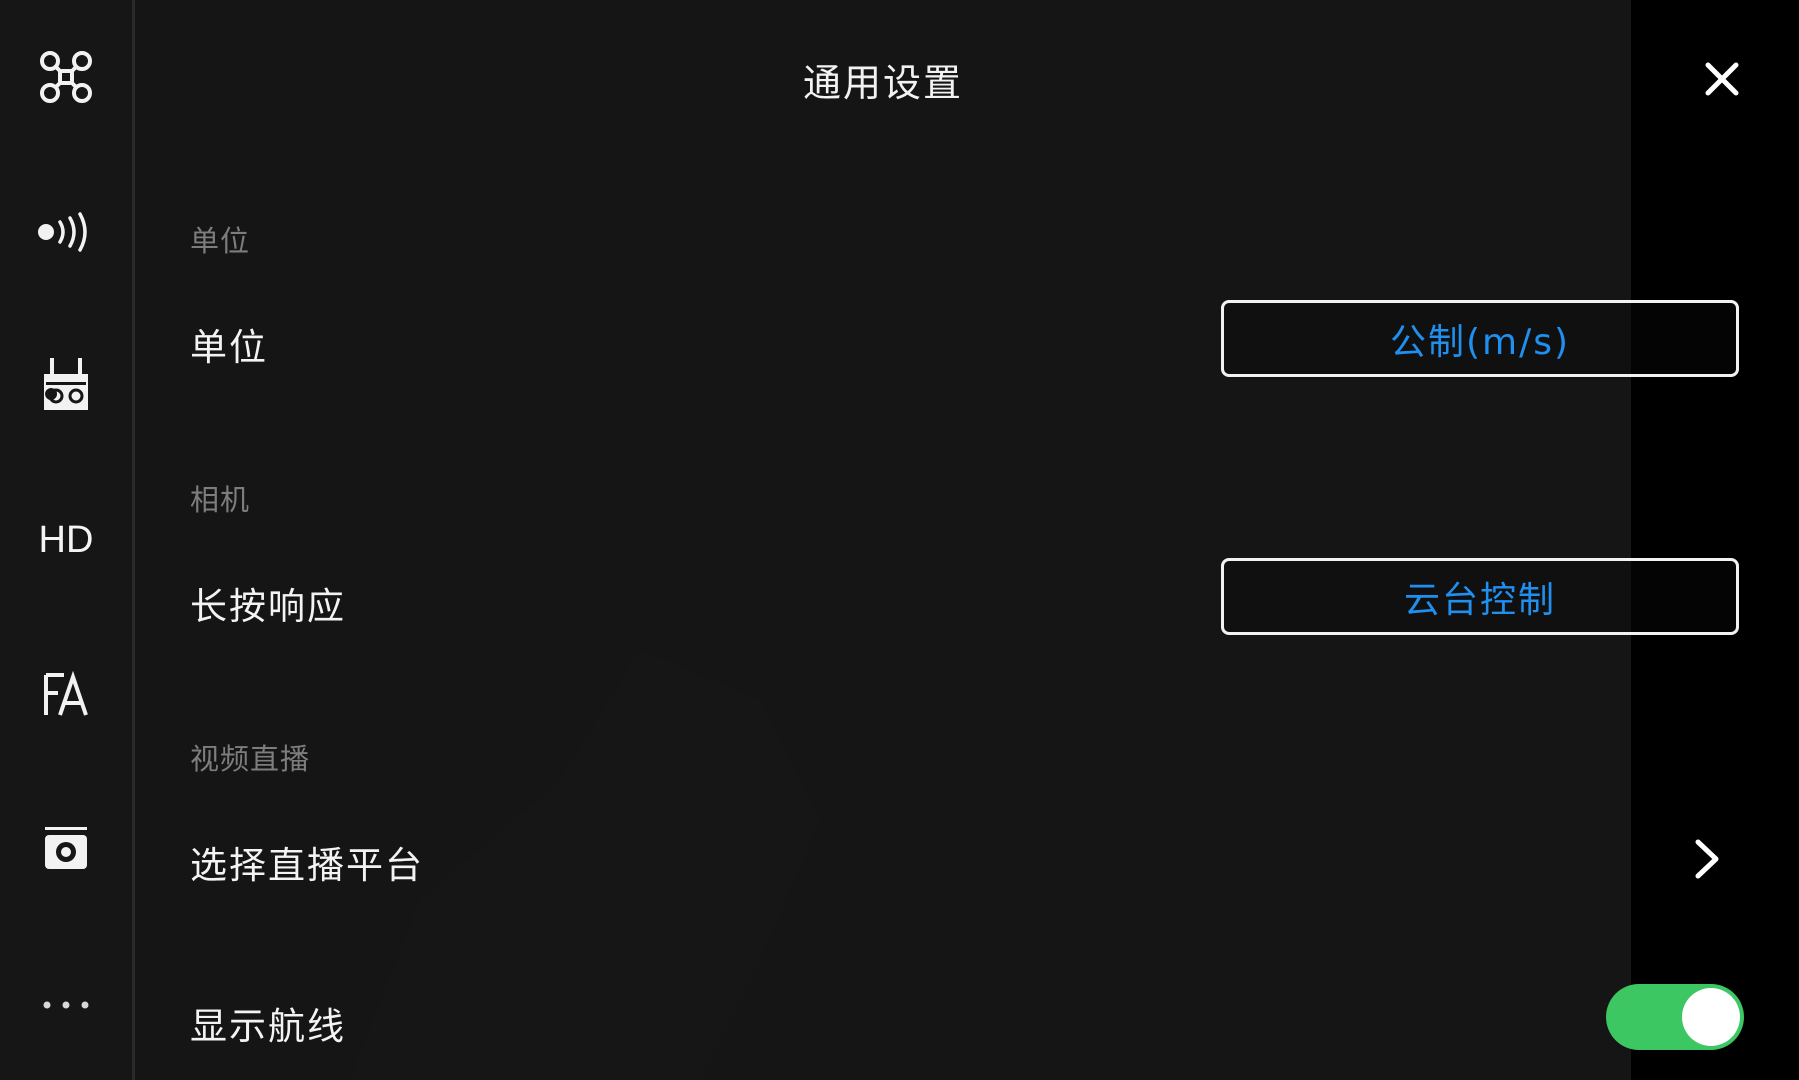 The width and height of the screenshot is (1799, 1080). What do you see at coordinates (62, 232) in the screenshot?
I see `signal-icon` at bounding box center [62, 232].